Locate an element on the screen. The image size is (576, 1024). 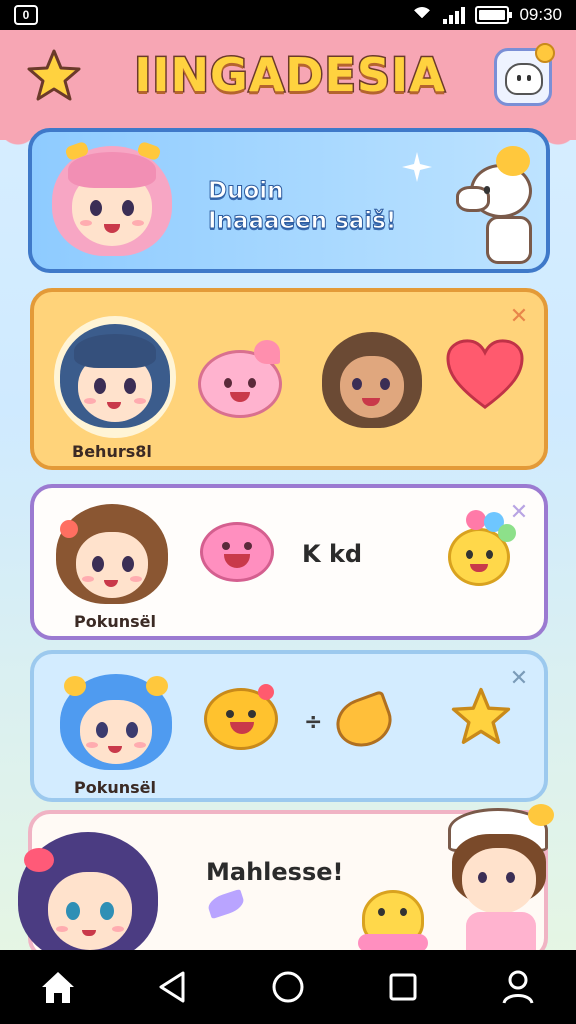
home-circle-icon is located at coordinates (288, 987).